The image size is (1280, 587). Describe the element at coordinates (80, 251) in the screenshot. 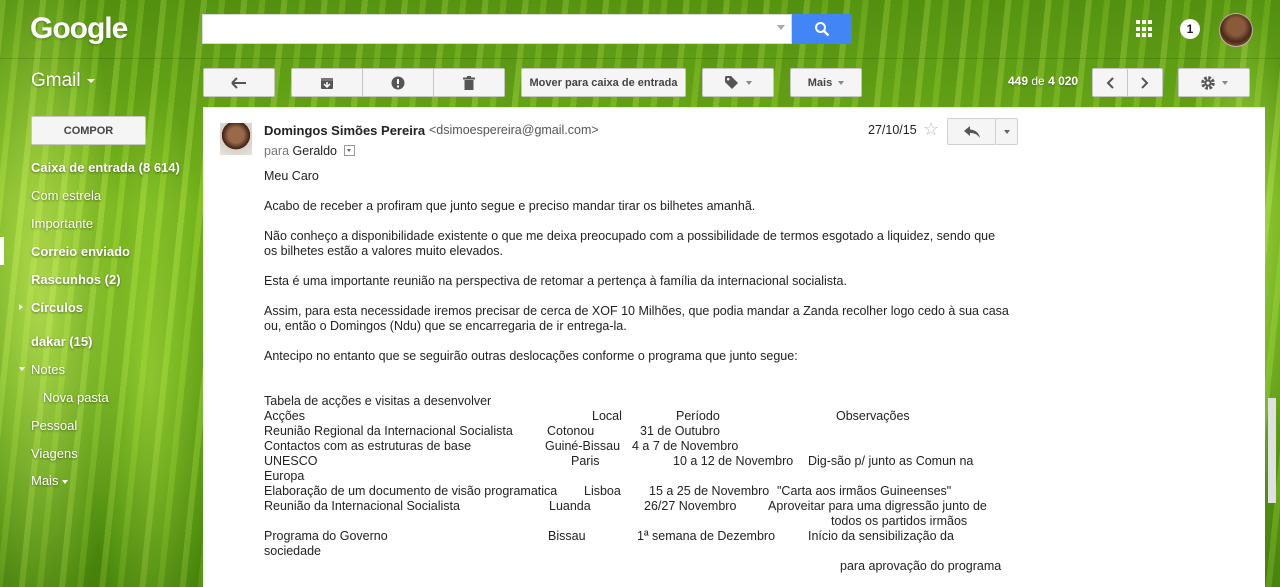

I see `sidebar-item-sent: Correio enviado` at that location.